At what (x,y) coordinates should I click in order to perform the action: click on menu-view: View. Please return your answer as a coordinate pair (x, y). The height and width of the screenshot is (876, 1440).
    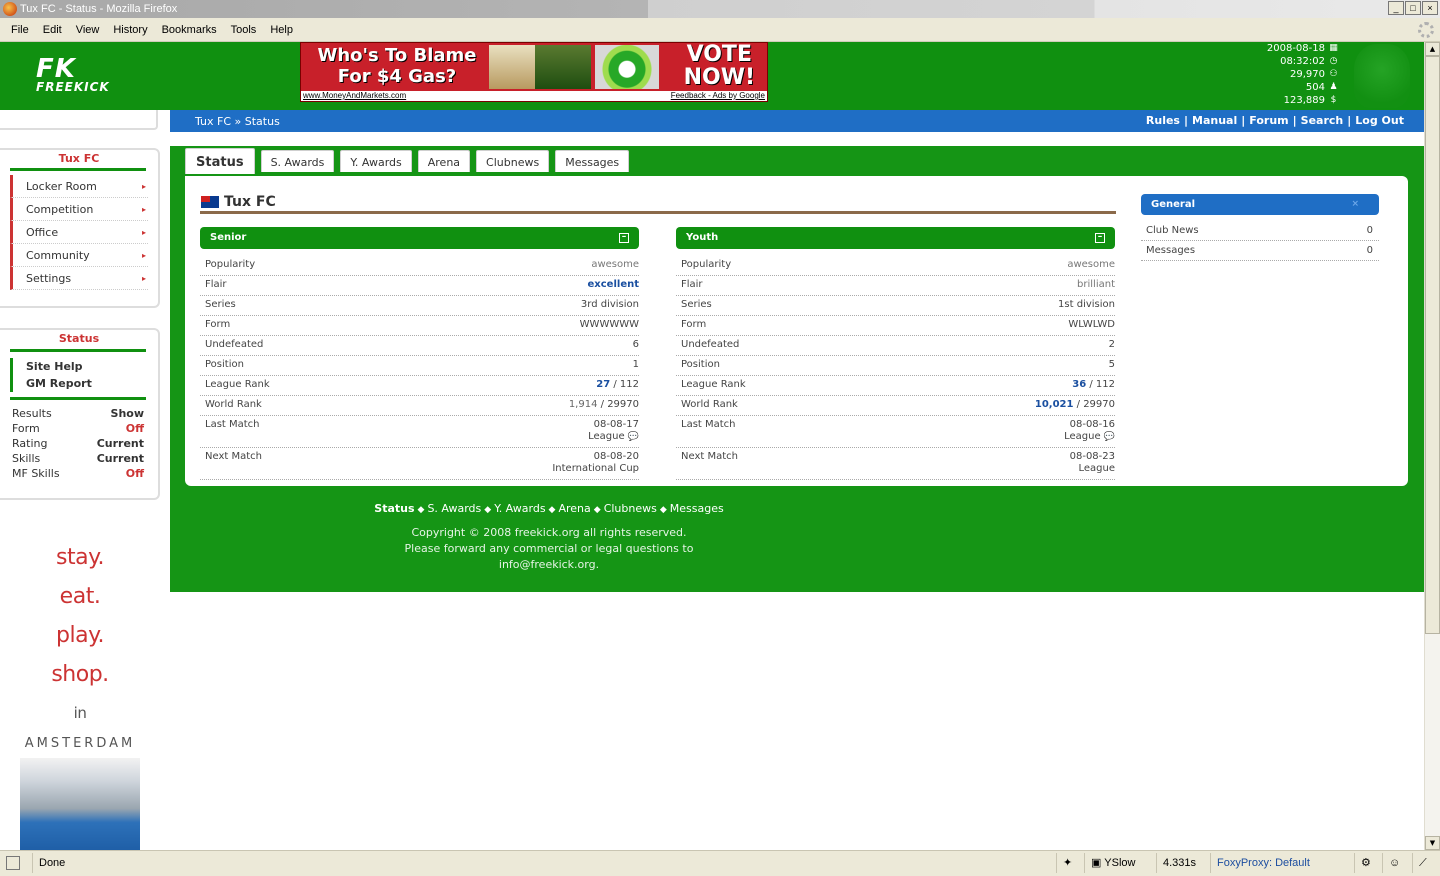
    Looking at the image, I should click on (88, 30).